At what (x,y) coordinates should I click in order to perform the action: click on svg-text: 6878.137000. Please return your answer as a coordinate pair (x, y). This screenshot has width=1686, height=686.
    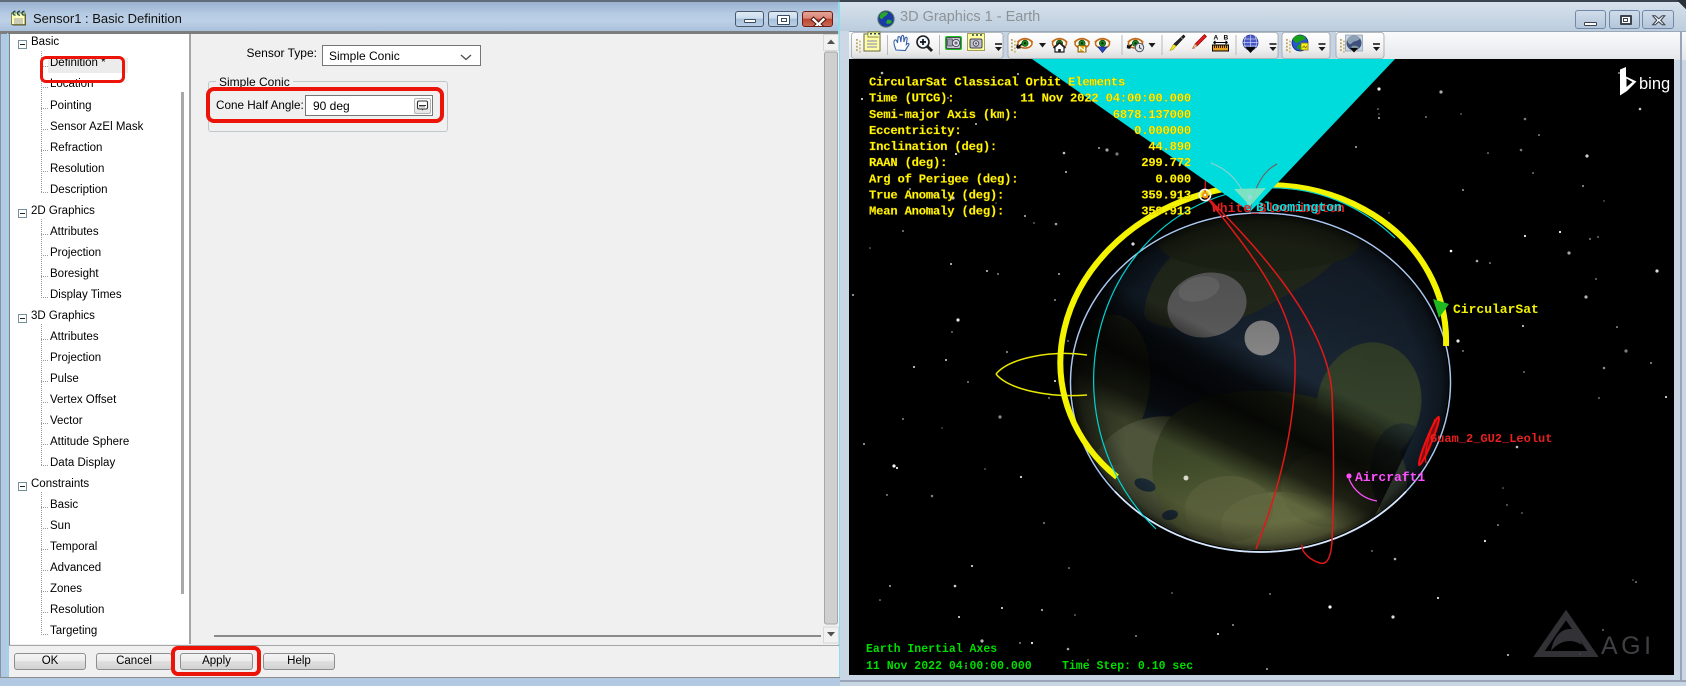
    Looking at the image, I should click on (1152, 115).